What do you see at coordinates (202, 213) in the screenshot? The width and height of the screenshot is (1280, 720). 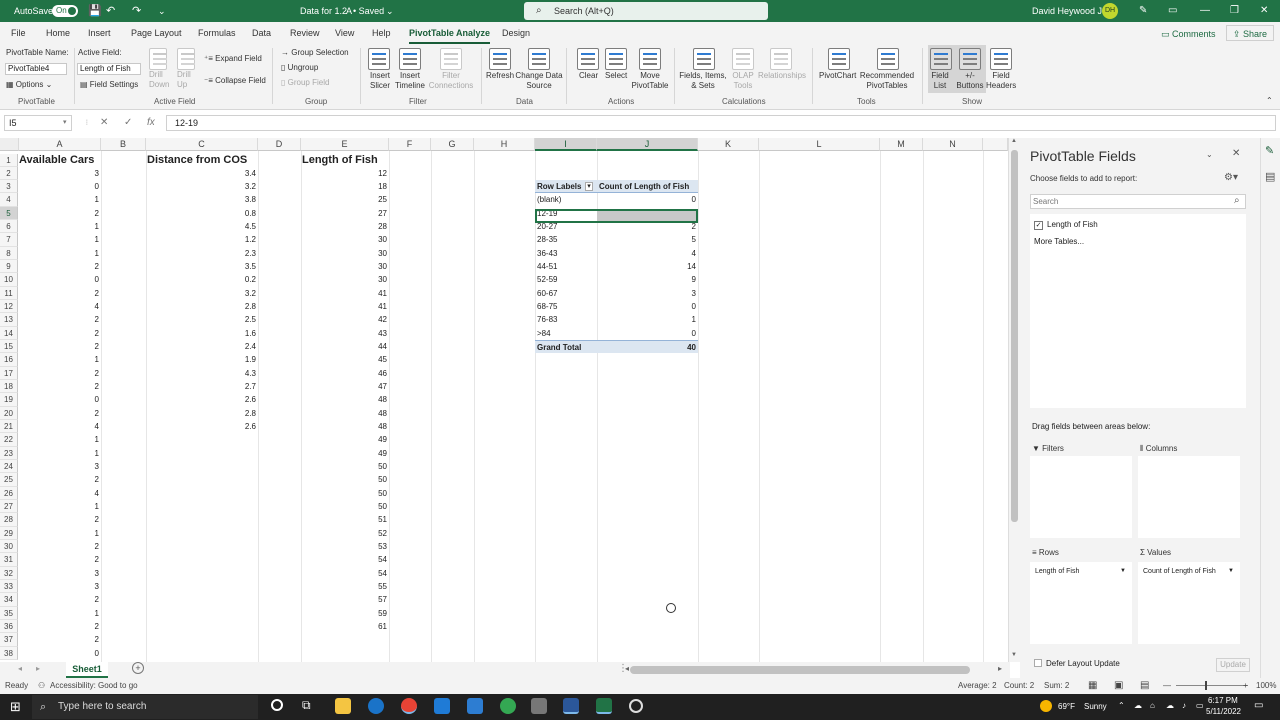 I see `cell-distance-from-cos: 0.8` at bounding box center [202, 213].